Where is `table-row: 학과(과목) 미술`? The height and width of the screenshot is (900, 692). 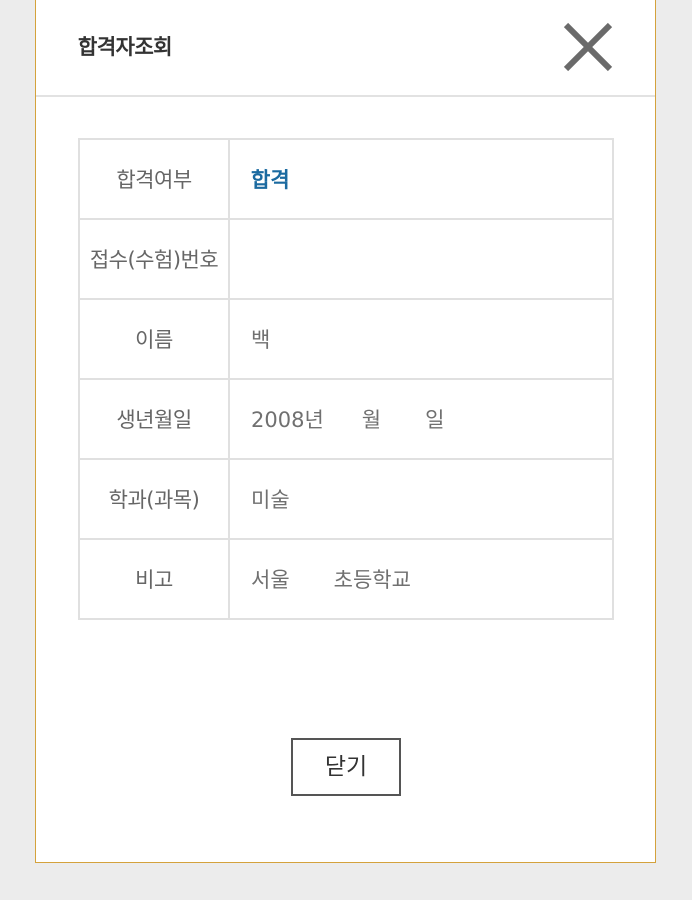 table-row: 학과(과목) 미술 is located at coordinates (346, 499).